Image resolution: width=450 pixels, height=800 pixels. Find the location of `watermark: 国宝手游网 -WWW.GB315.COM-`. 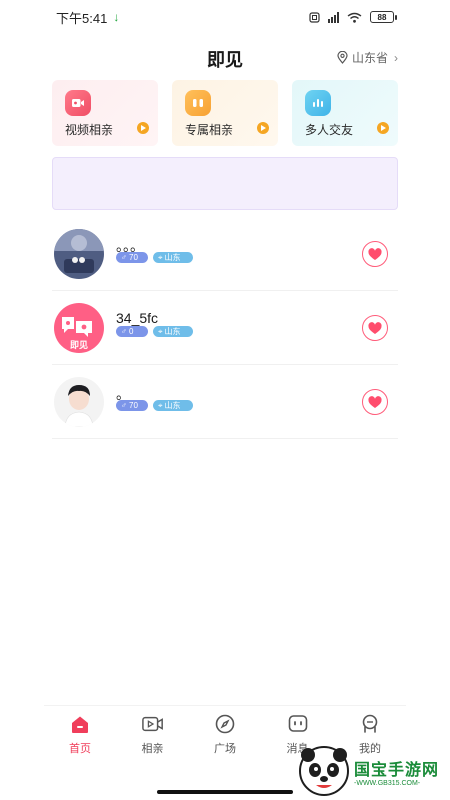

watermark: 国宝手游网 -WWW.GB315.COM- is located at coordinates (373, 771).